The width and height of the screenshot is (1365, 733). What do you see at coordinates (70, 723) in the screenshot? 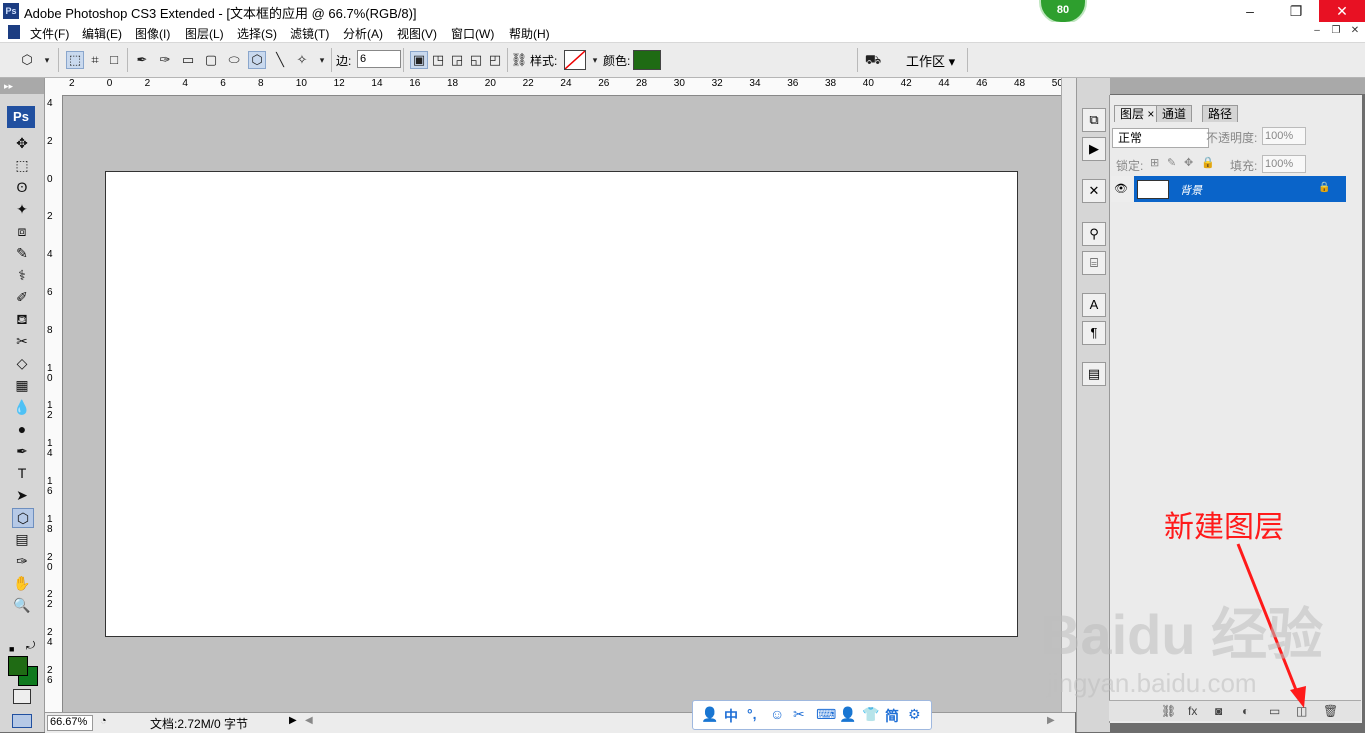
I see `zoom-field: 66.67%` at bounding box center [70, 723].